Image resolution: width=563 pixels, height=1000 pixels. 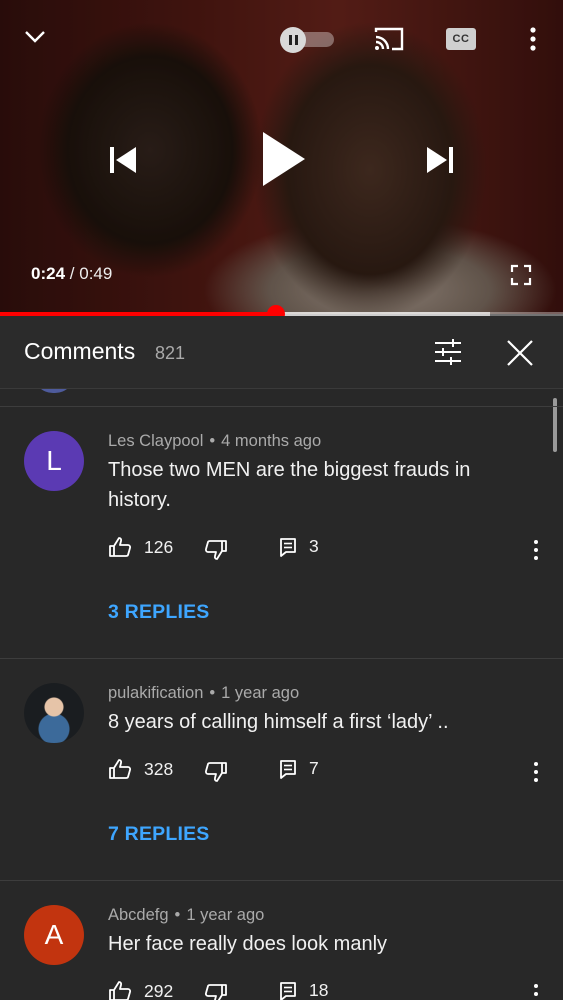 I want to click on reply-button: 18, so click(x=303, y=990).